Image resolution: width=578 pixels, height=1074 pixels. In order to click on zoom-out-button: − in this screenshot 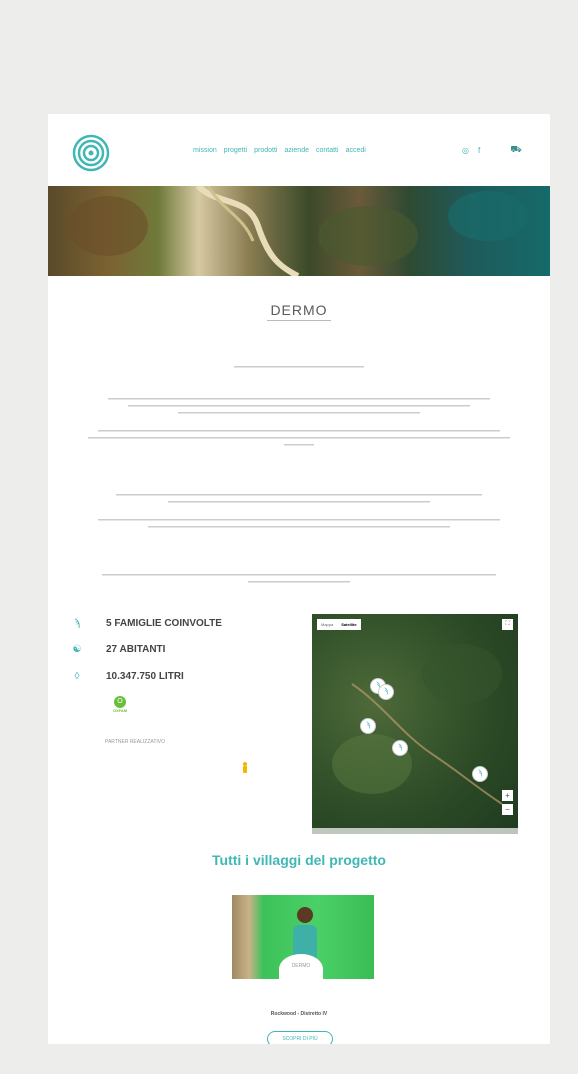, I will do `click(507, 809)`.